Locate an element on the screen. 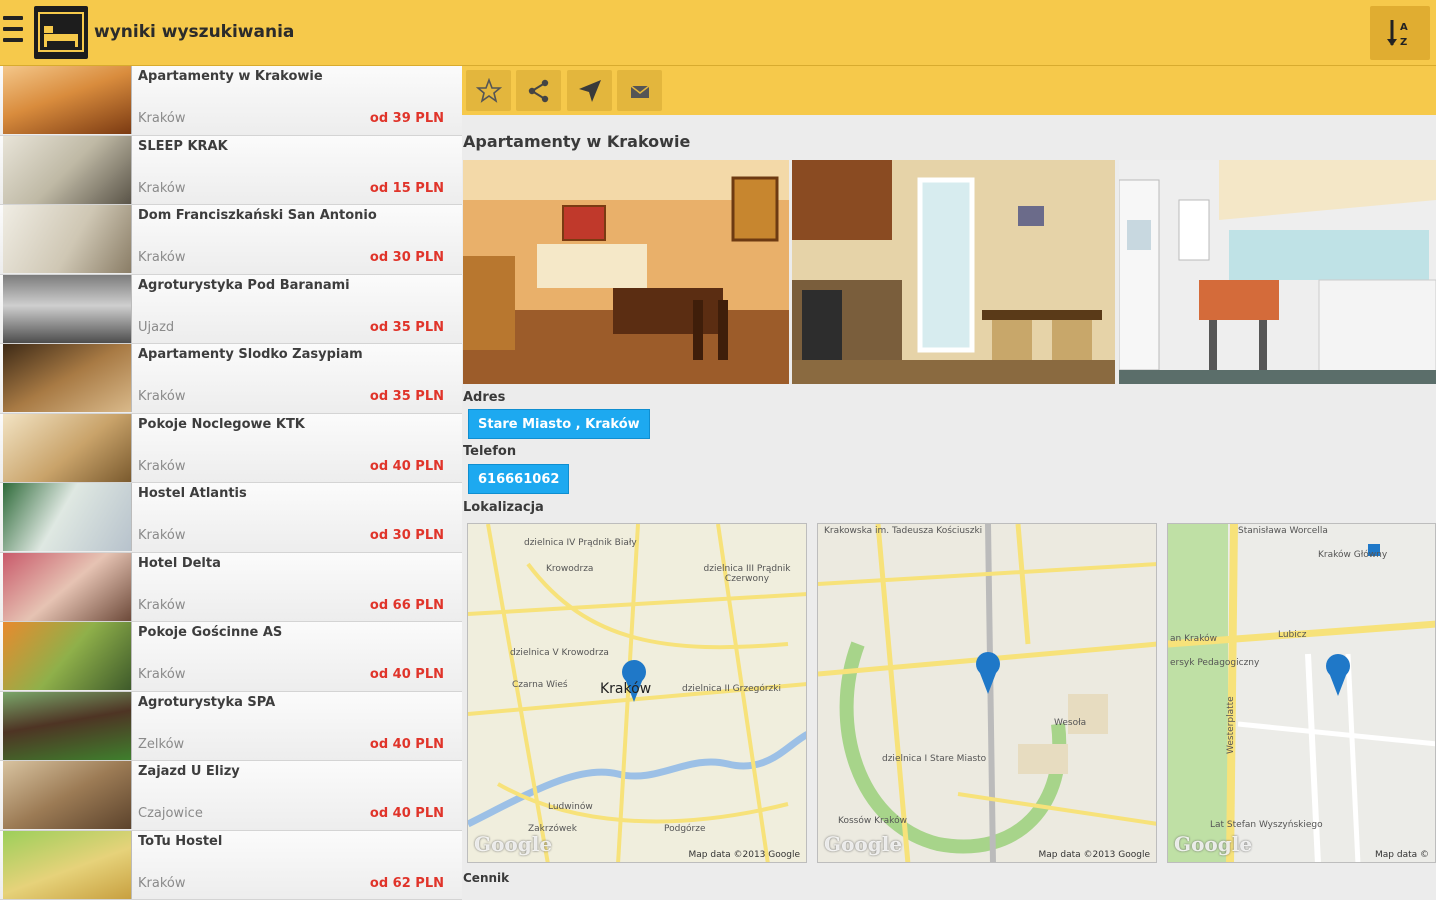  star-icon is located at coordinates (489, 90).